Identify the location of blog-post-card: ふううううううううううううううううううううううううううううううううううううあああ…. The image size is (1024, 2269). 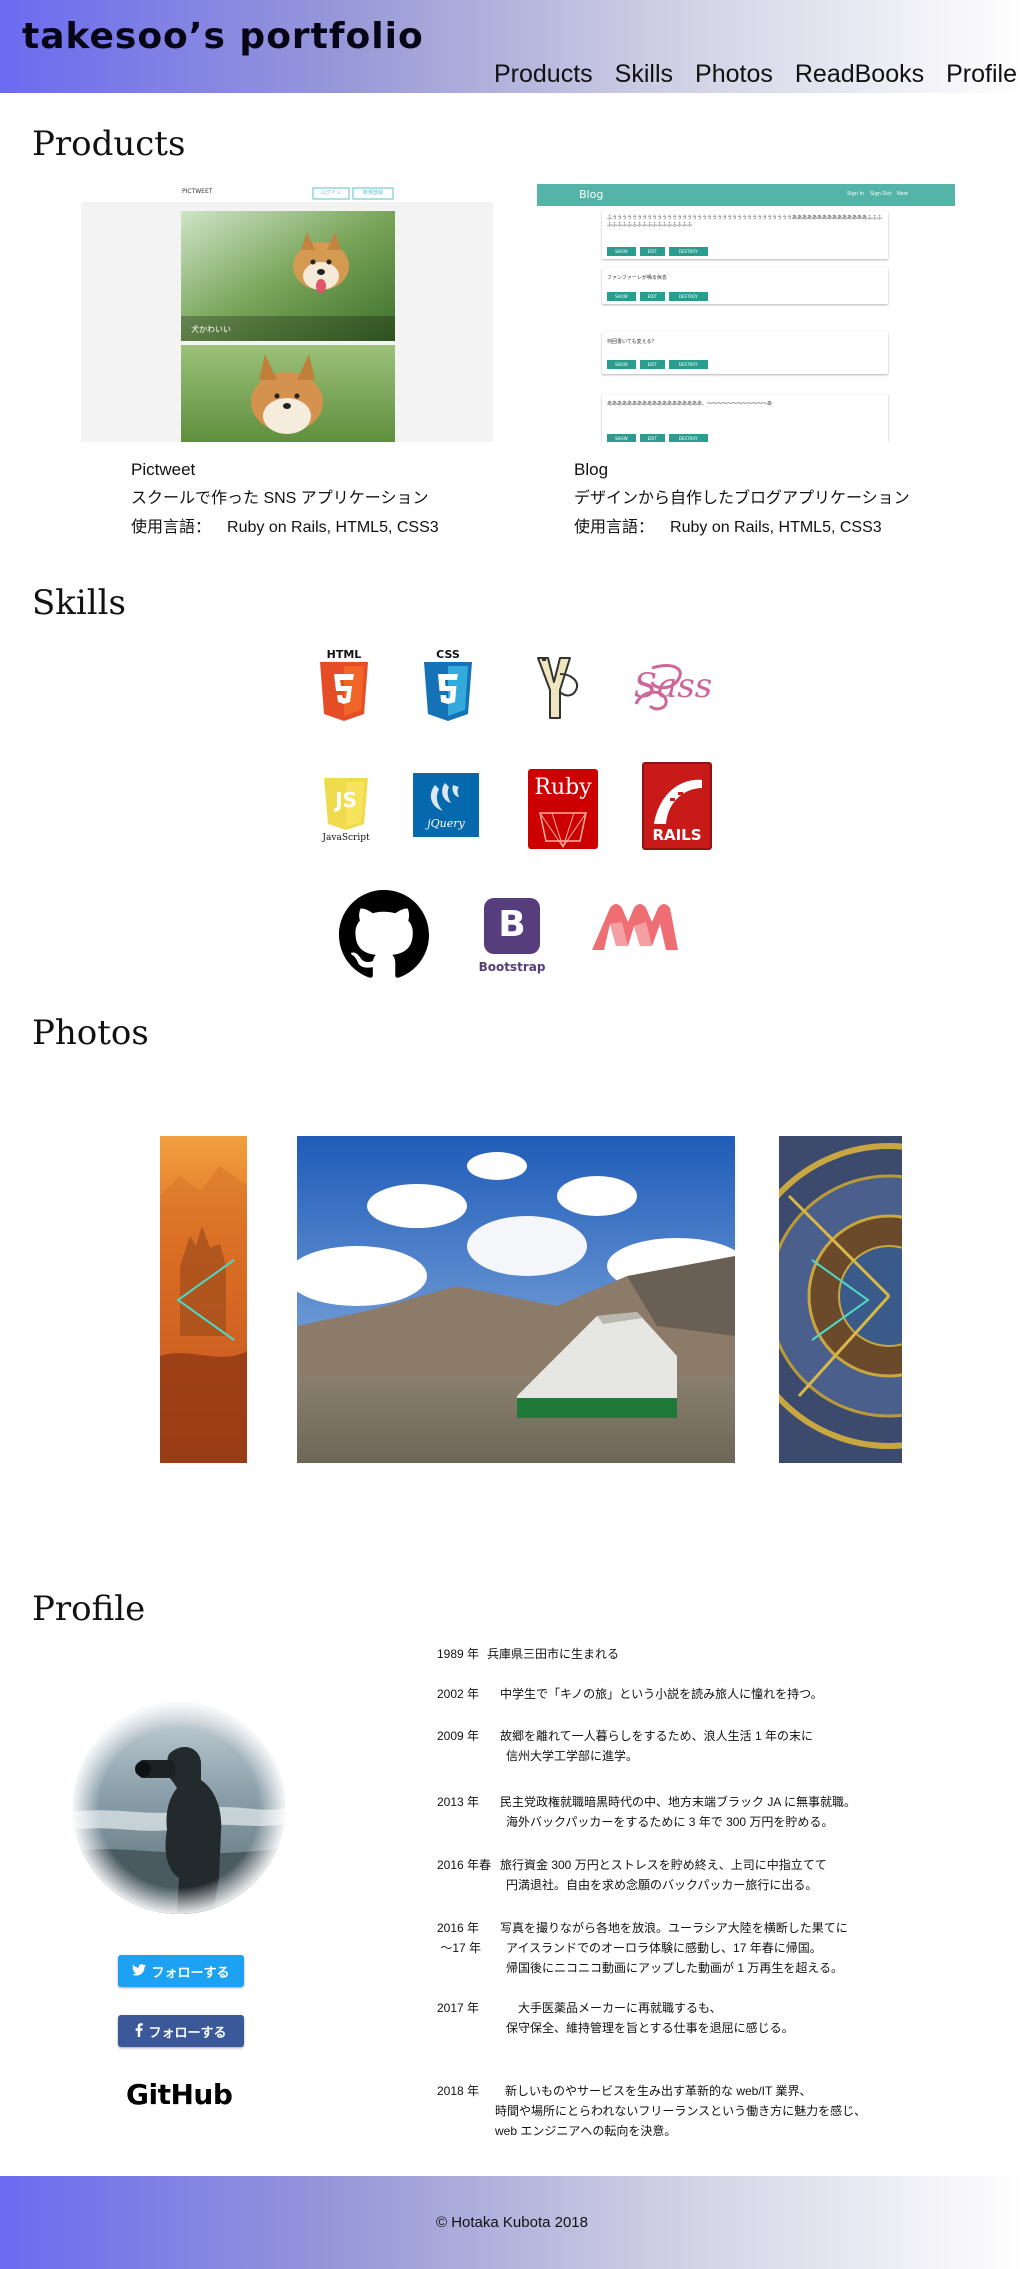
(745, 235).